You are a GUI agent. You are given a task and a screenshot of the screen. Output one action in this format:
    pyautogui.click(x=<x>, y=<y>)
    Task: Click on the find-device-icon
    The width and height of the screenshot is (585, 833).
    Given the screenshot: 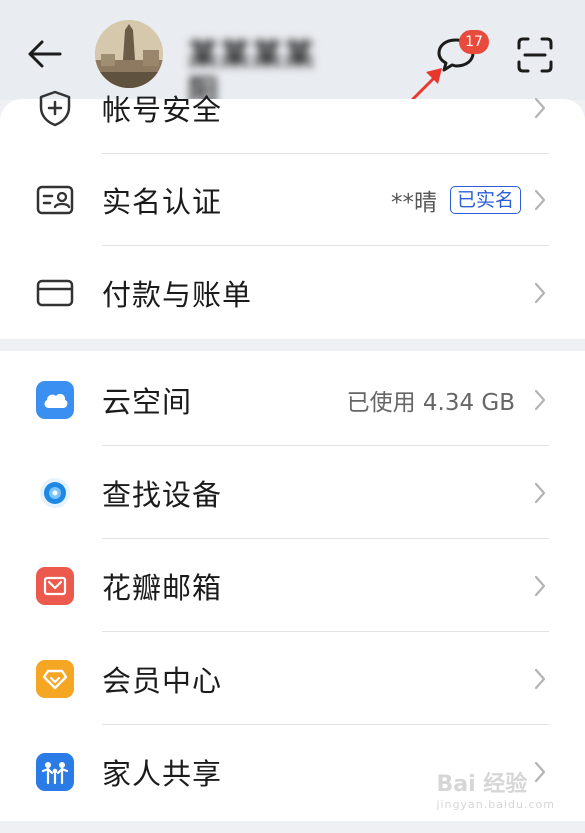 What is the action you would take?
    pyautogui.click(x=55, y=492)
    